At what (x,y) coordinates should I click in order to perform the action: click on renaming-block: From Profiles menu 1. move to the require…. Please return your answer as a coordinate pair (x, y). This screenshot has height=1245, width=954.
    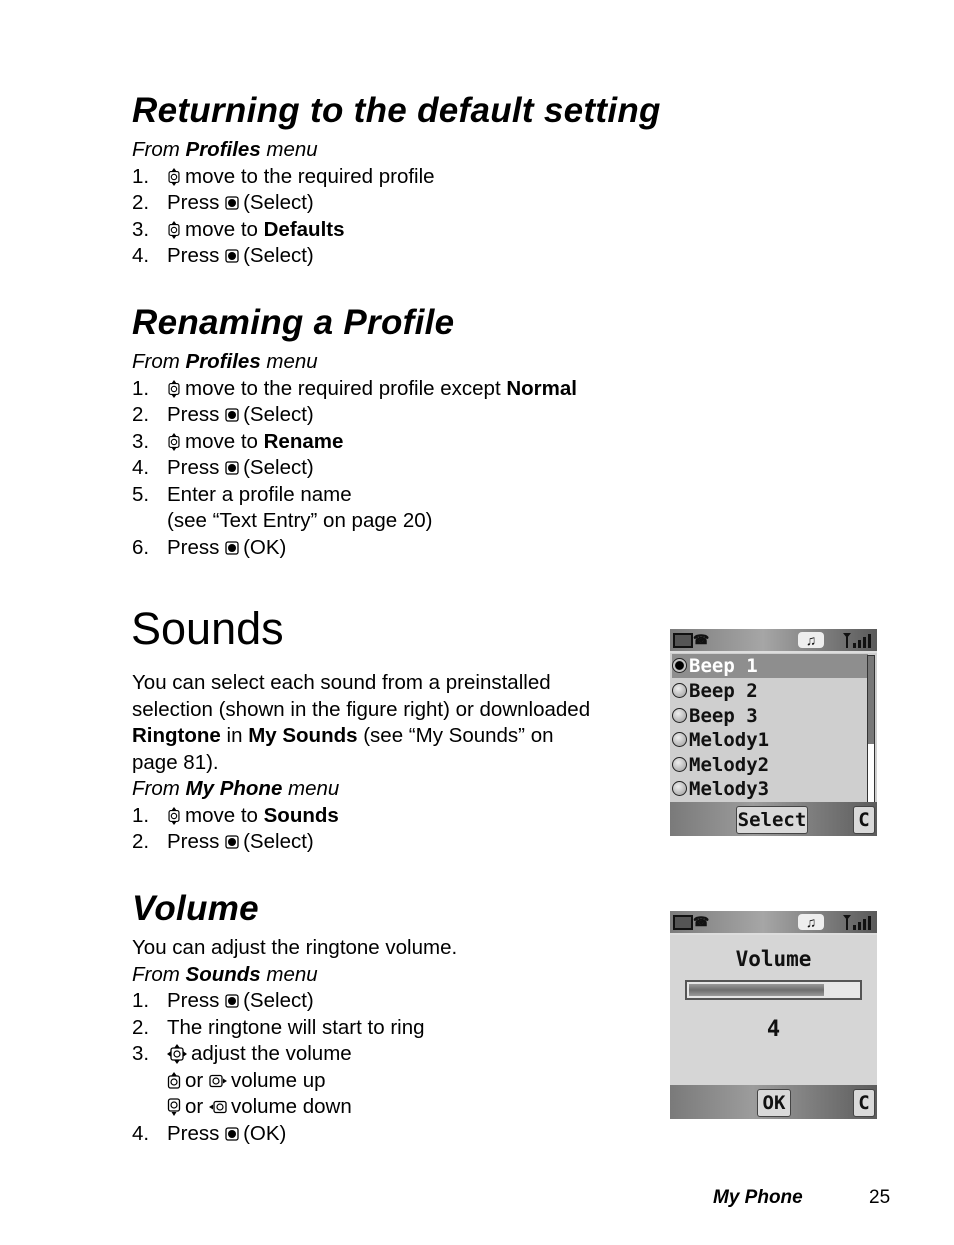
    Looking at the image, I should click on (354, 455).